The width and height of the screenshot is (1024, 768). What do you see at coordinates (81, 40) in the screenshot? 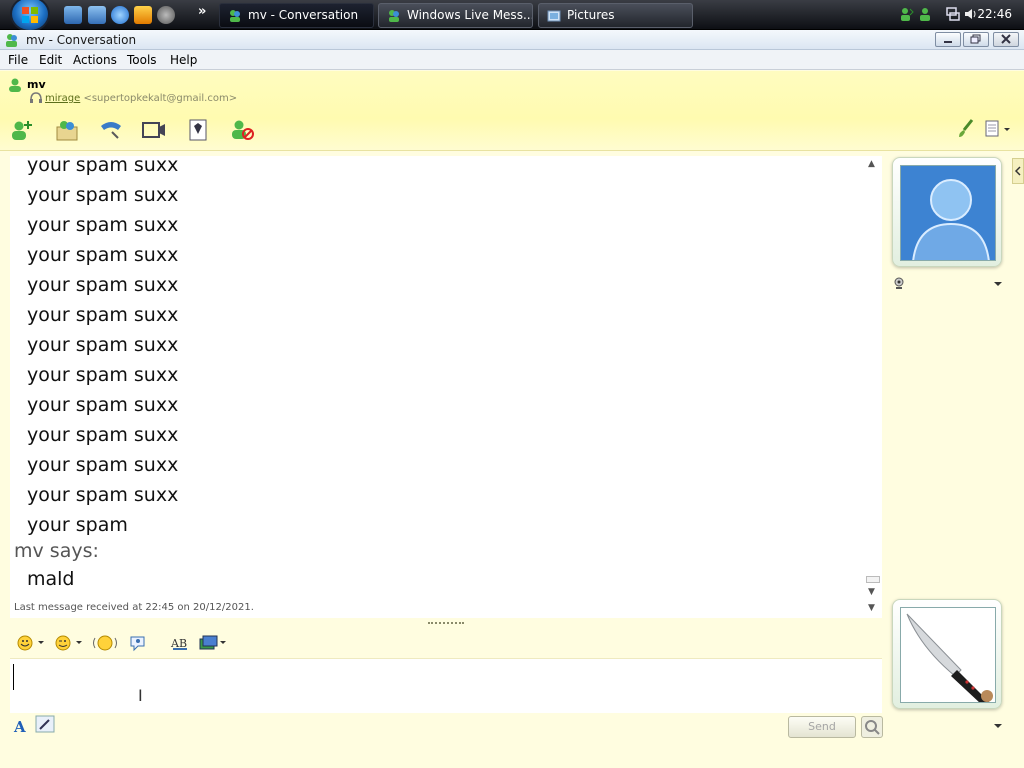
I see `window-title: mv - Conversation` at bounding box center [81, 40].